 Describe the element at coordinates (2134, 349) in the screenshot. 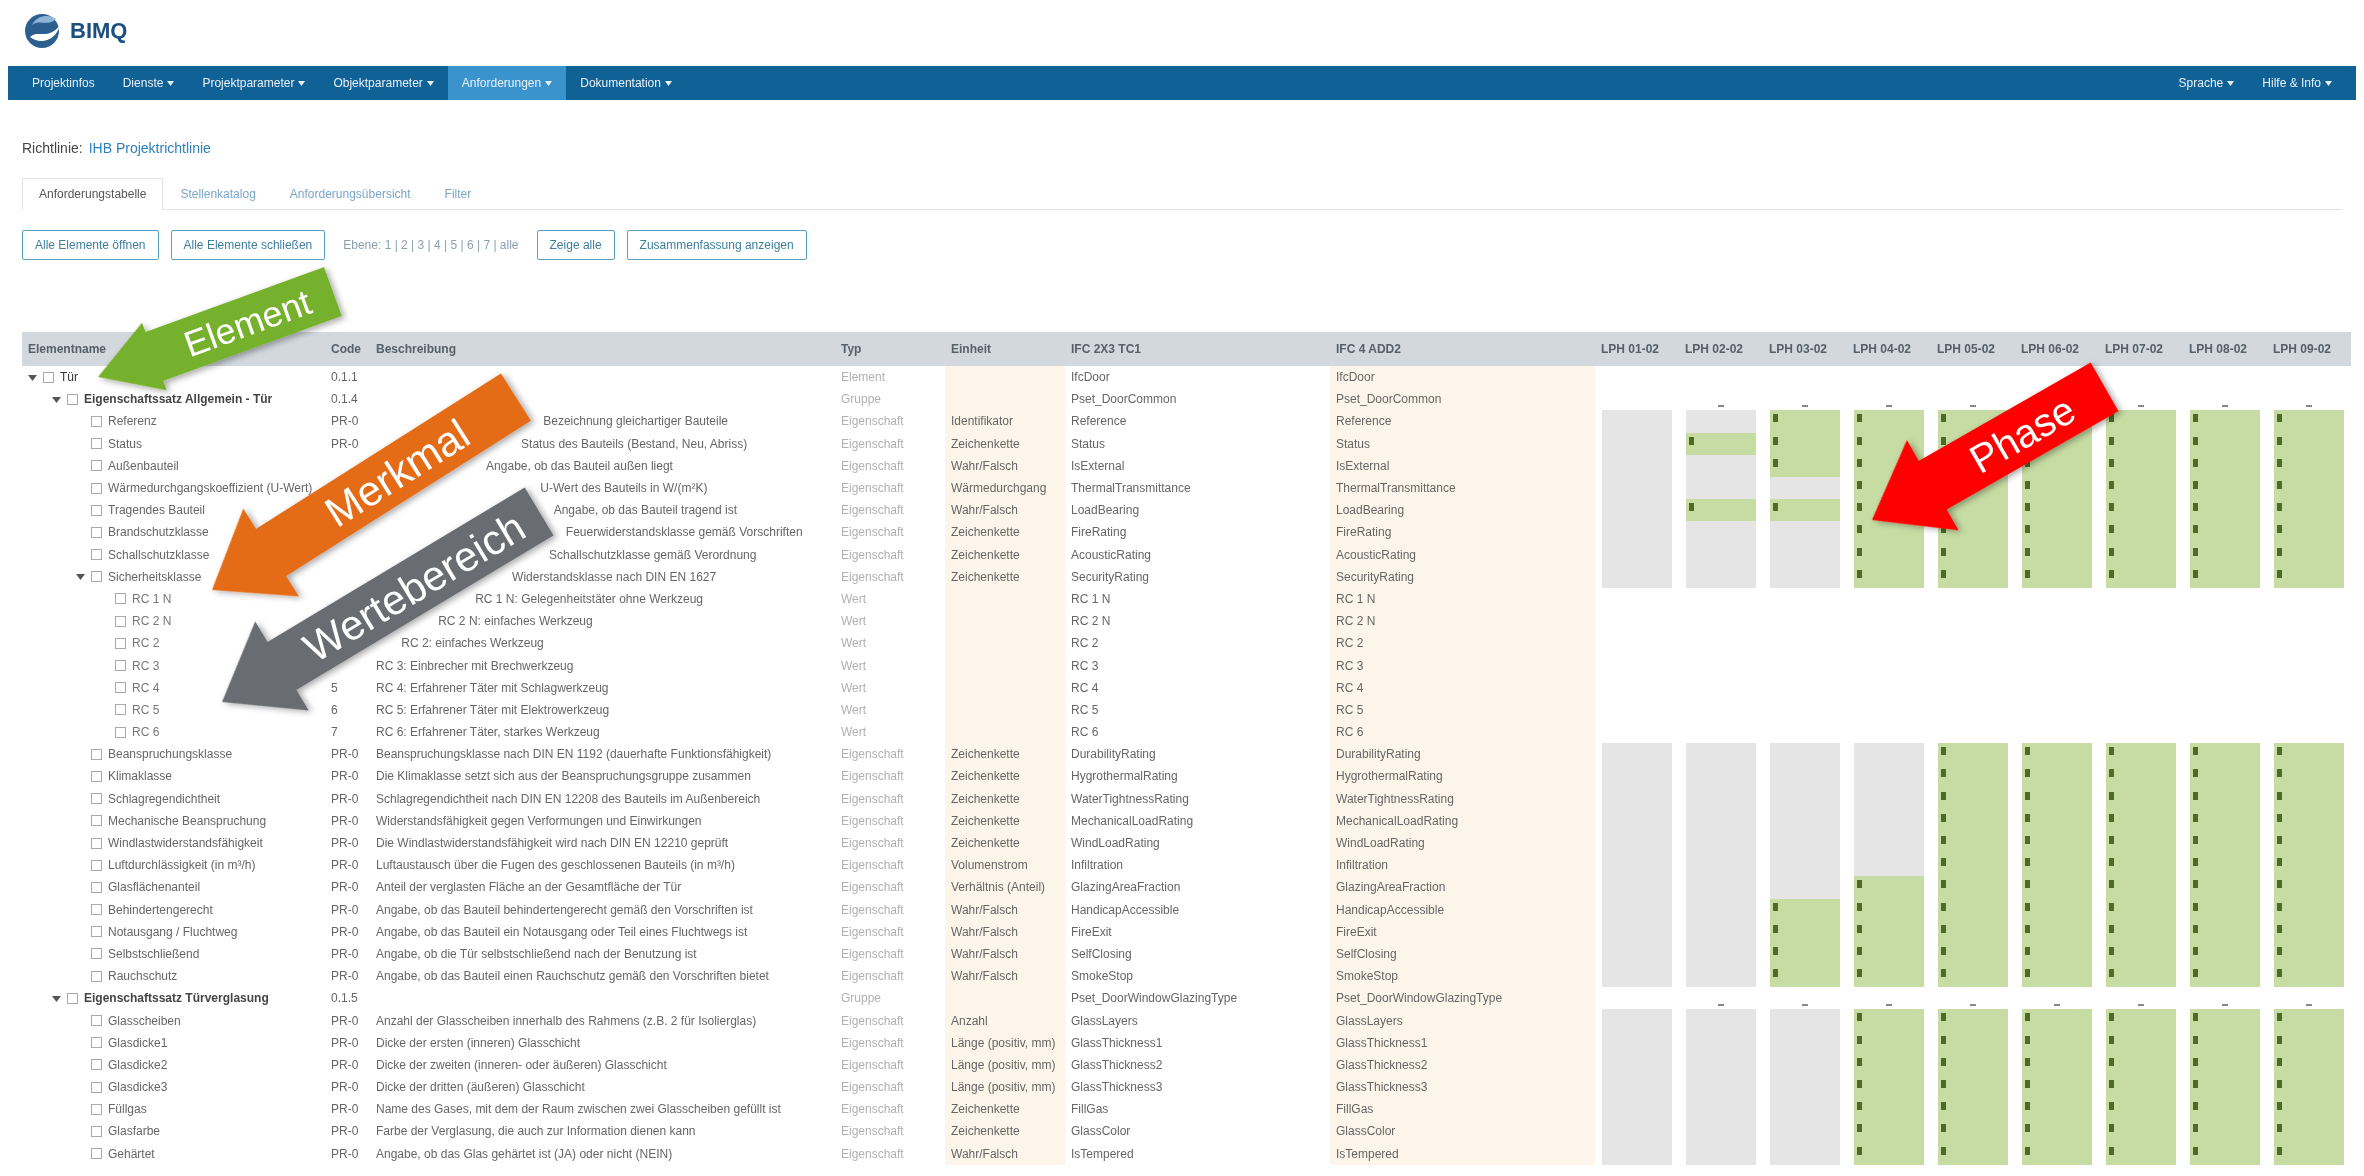

I see `column-header: LPH 07-02` at that location.